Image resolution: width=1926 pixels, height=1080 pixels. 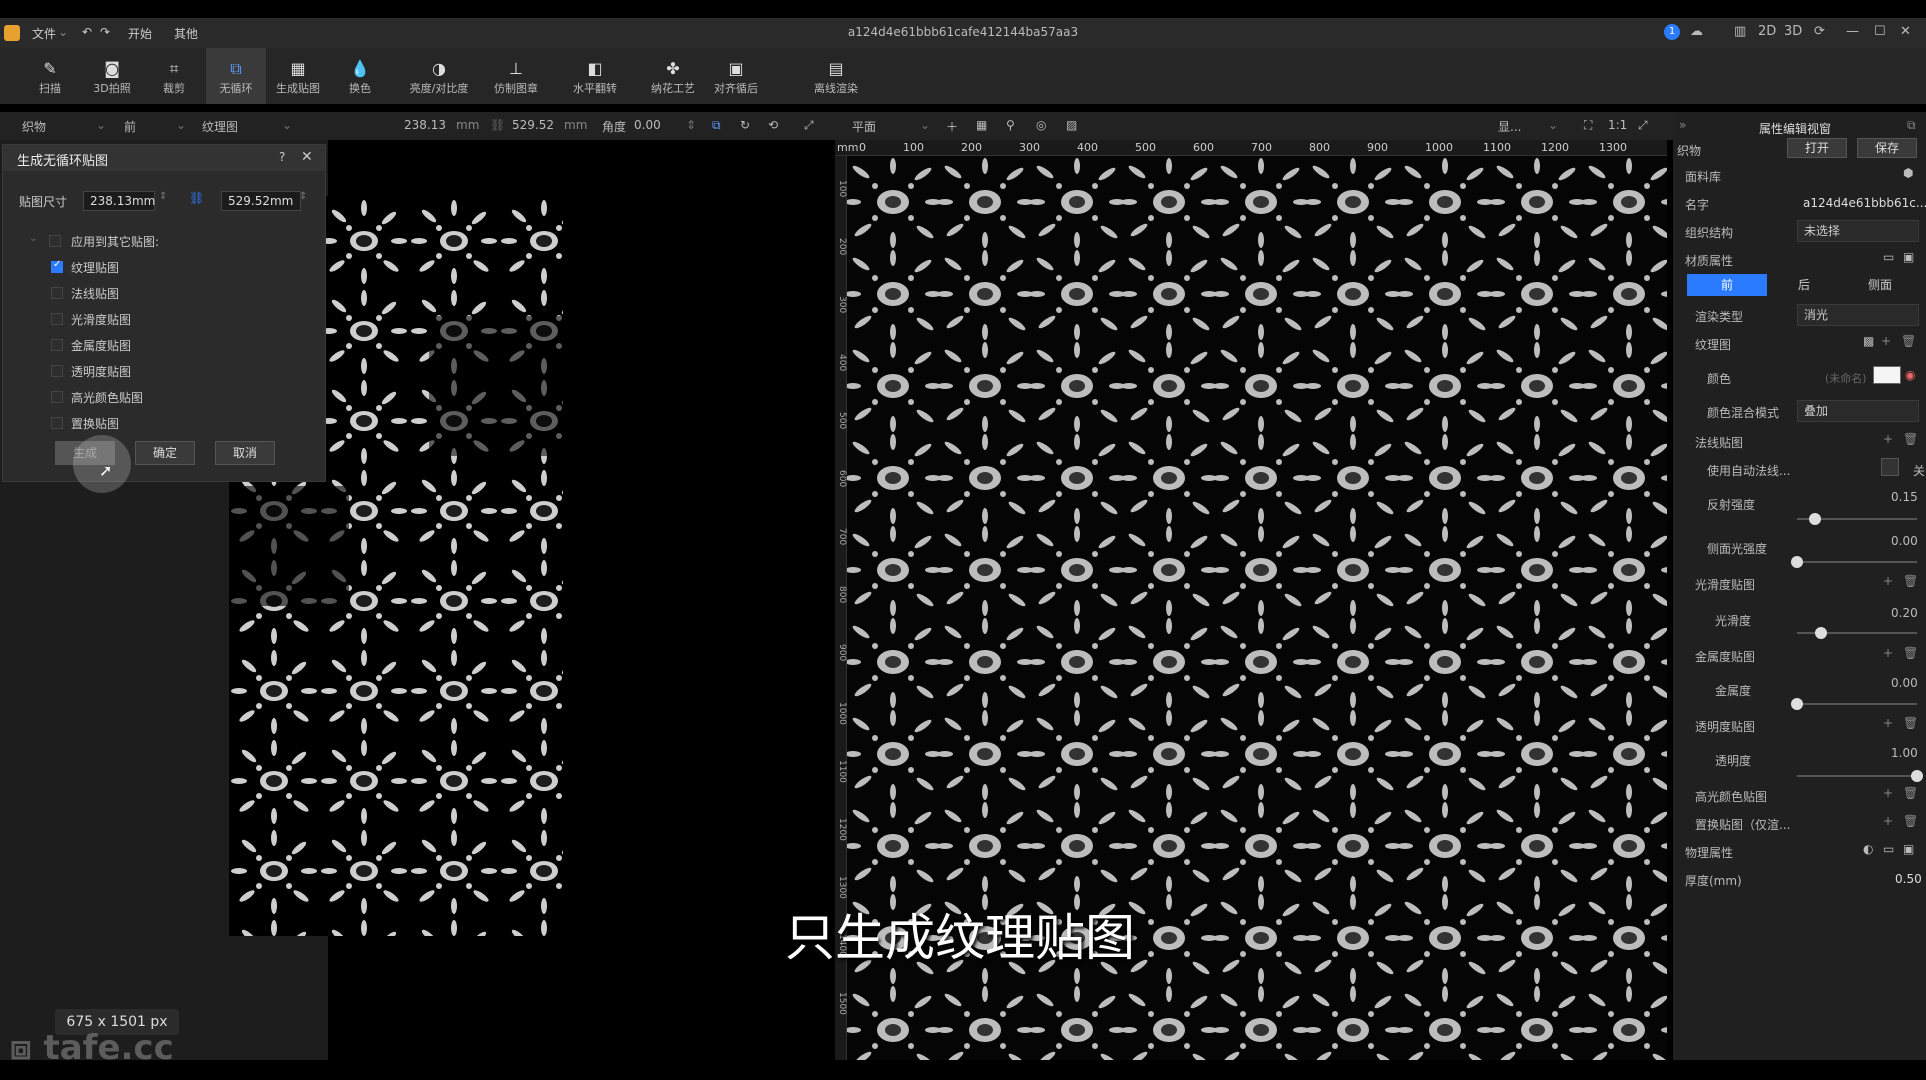 I want to click on minimize-icon: —, so click(x=1852, y=31).